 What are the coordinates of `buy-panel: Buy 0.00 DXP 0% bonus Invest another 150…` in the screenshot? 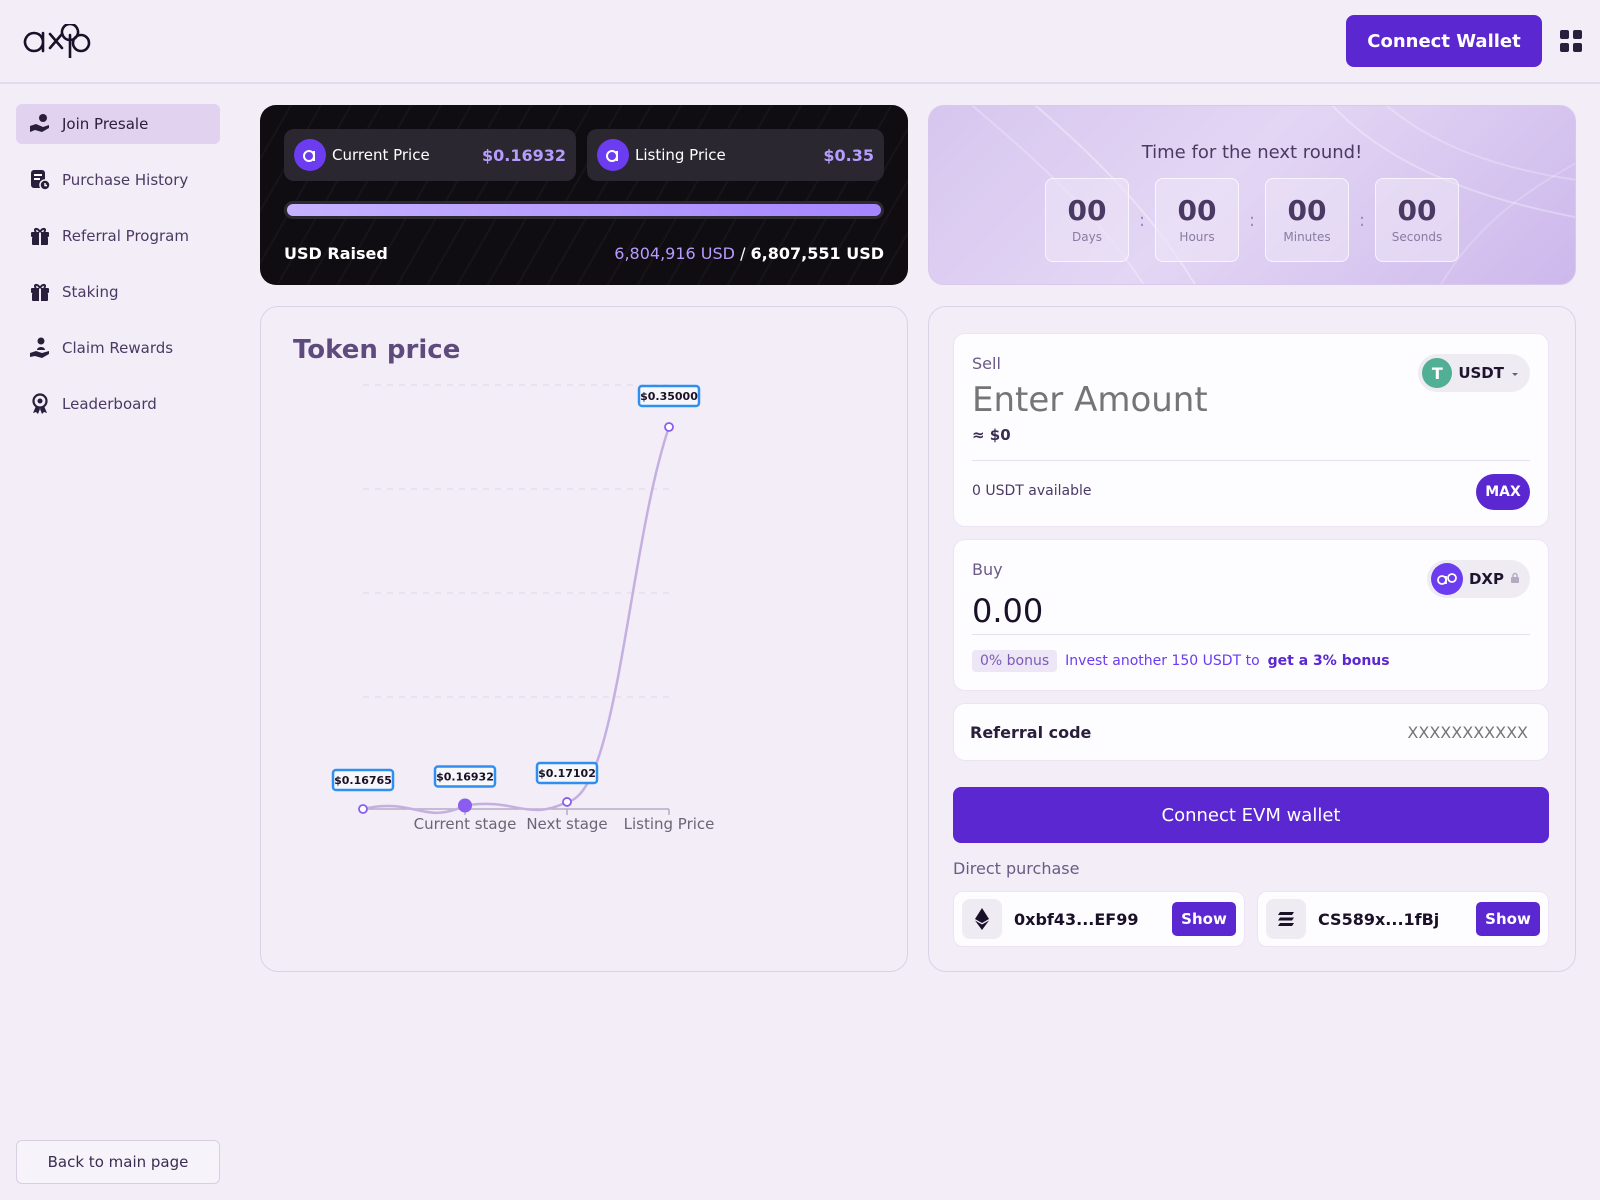 It's located at (1251, 615).